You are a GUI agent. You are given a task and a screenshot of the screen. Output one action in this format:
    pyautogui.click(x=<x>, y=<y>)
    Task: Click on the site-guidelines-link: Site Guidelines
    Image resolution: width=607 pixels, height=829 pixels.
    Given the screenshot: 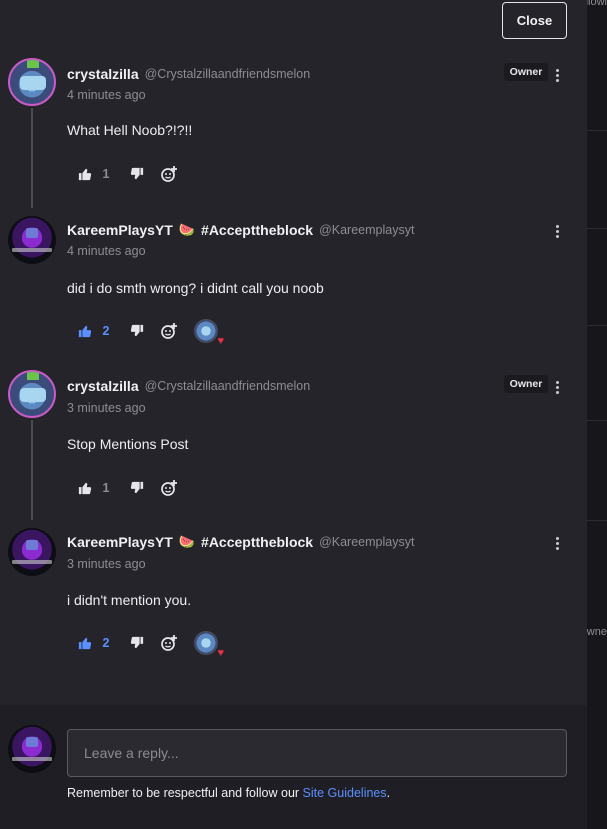 What is the action you would take?
    pyautogui.click(x=345, y=793)
    